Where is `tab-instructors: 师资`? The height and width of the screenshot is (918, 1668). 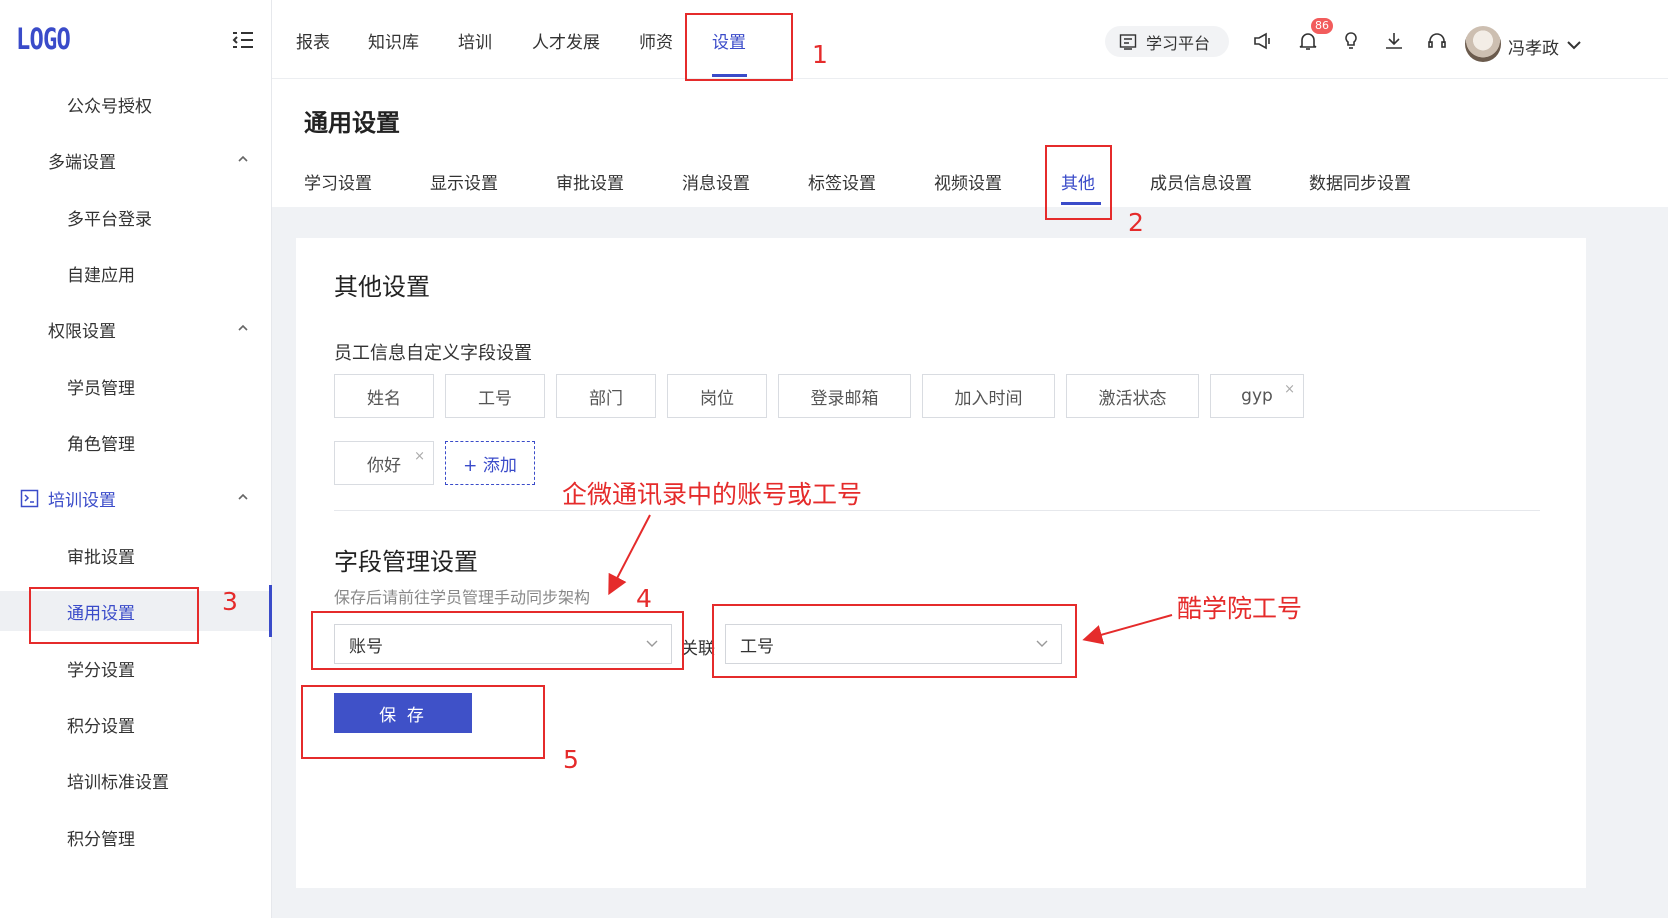 tab-instructors: 师资 is located at coordinates (656, 40).